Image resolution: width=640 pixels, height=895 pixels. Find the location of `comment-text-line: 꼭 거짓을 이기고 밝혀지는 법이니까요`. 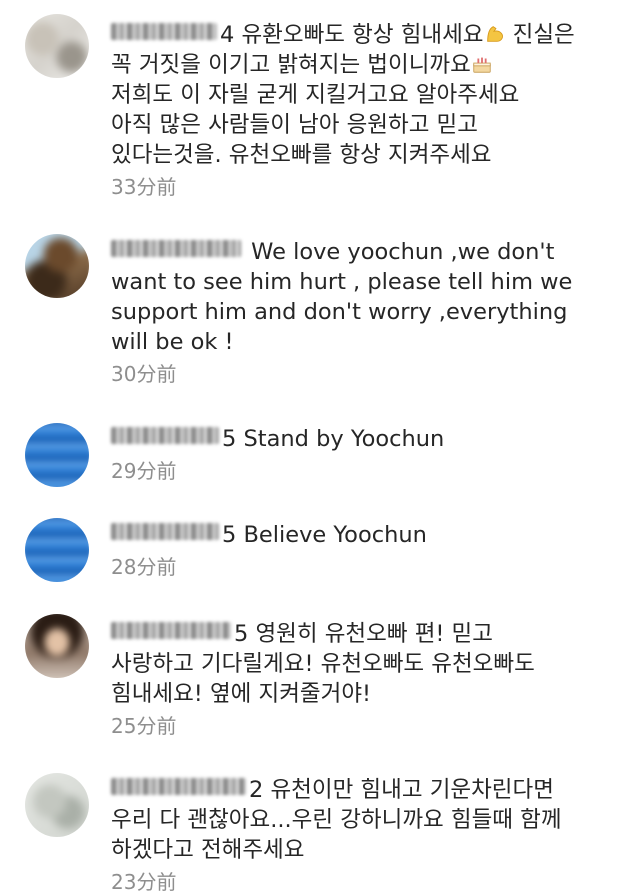

comment-text-line: 꼭 거짓을 이기고 밝혀지는 법이니까요 is located at coordinates (291, 65).